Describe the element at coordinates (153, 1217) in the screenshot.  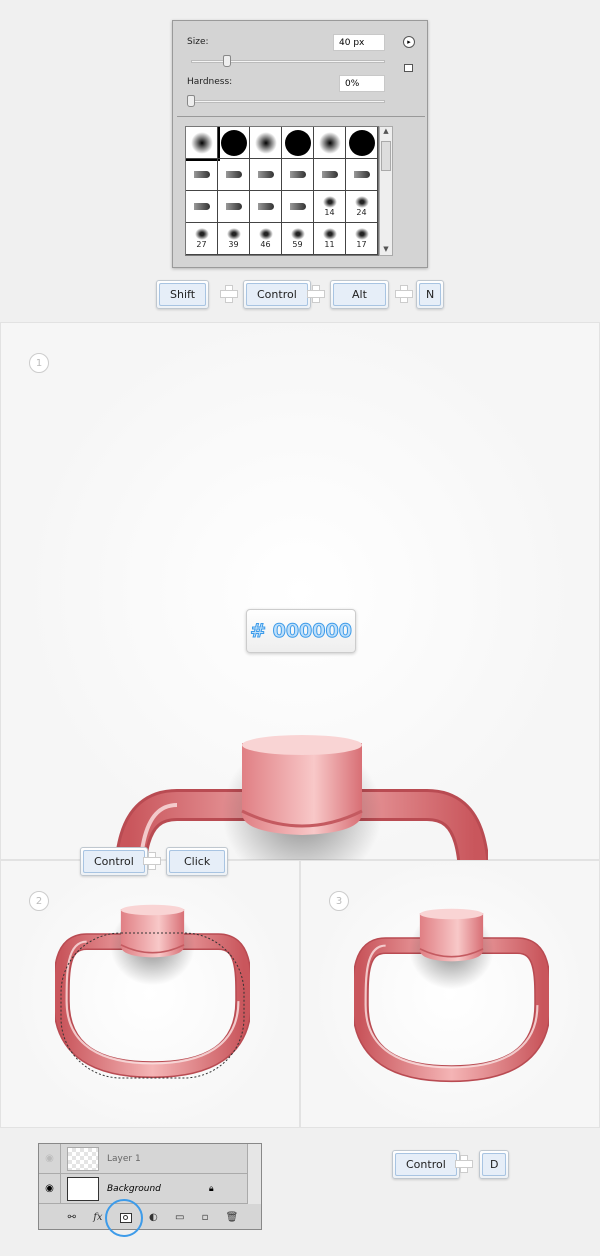
I see `adjustment-icon: ◐` at that location.